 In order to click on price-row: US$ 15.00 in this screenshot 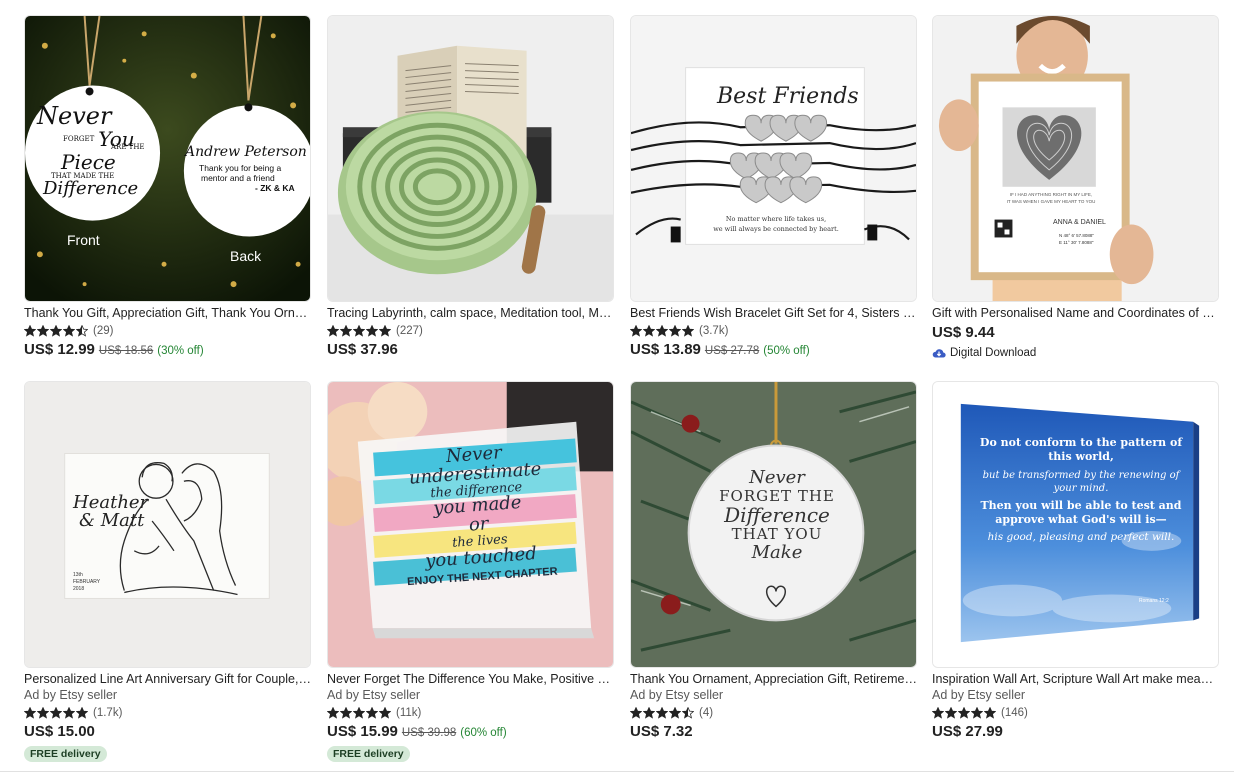, I will do `click(167, 733)`.